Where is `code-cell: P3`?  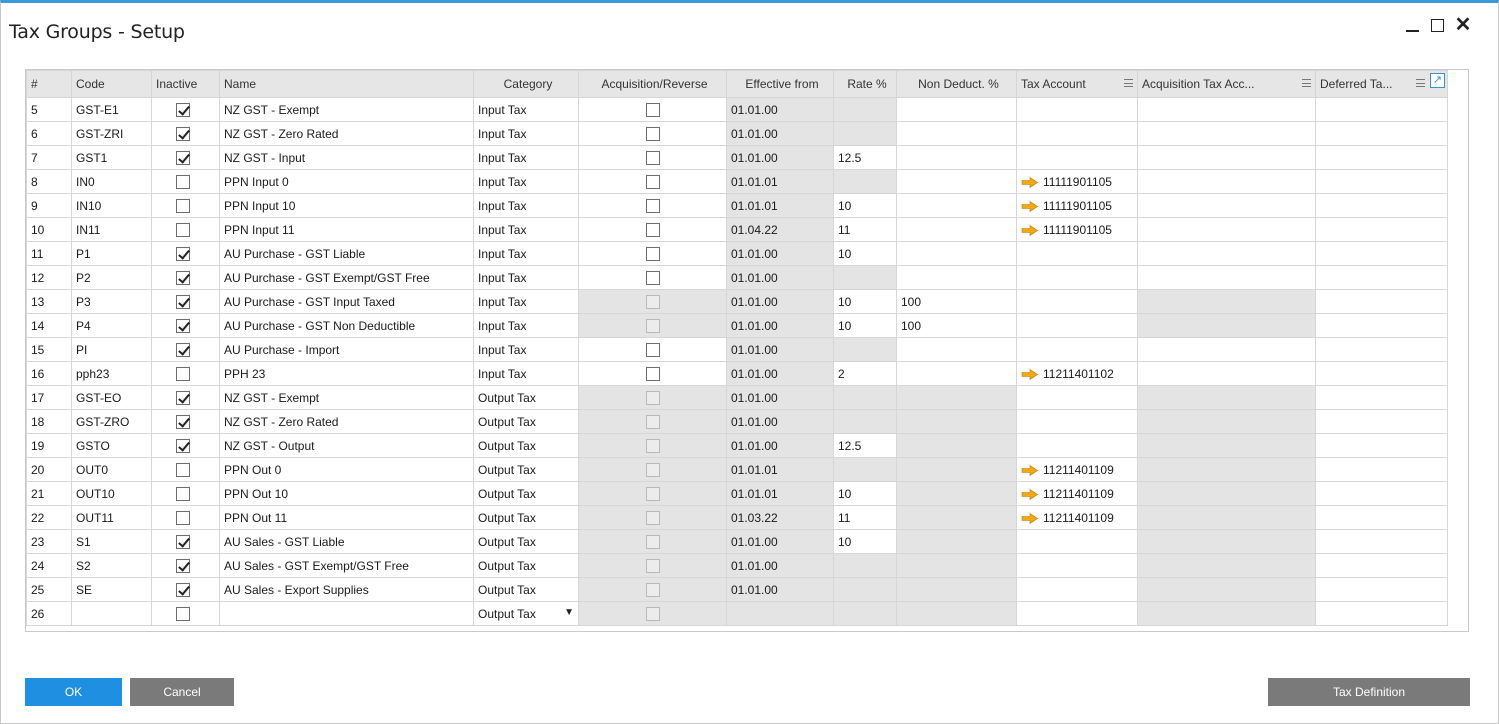
code-cell: P3 is located at coordinates (111, 301).